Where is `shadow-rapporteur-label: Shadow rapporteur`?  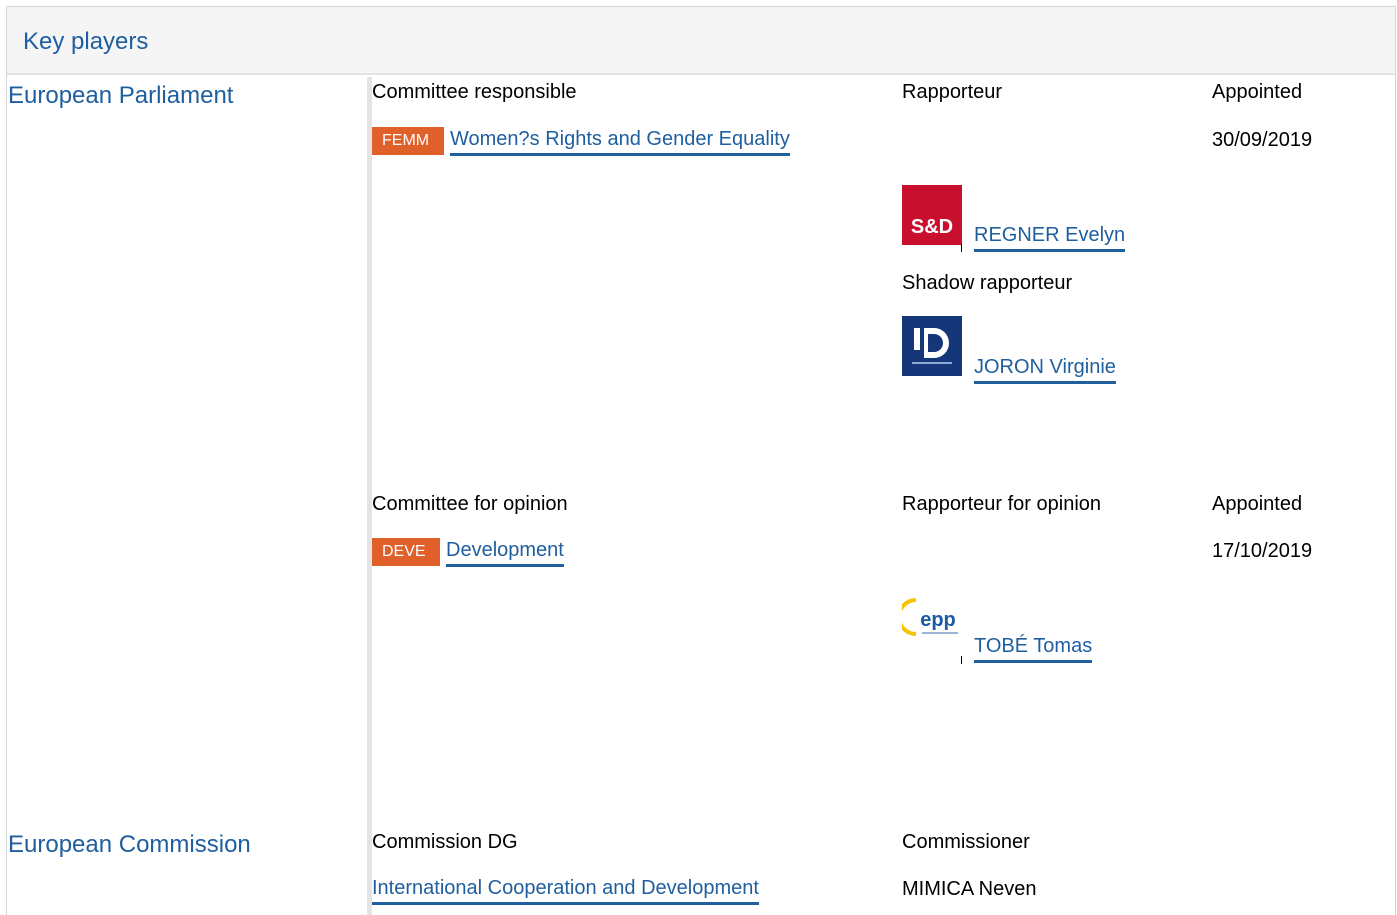
shadow-rapporteur-label: Shadow rapporteur is located at coordinates (987, 283).